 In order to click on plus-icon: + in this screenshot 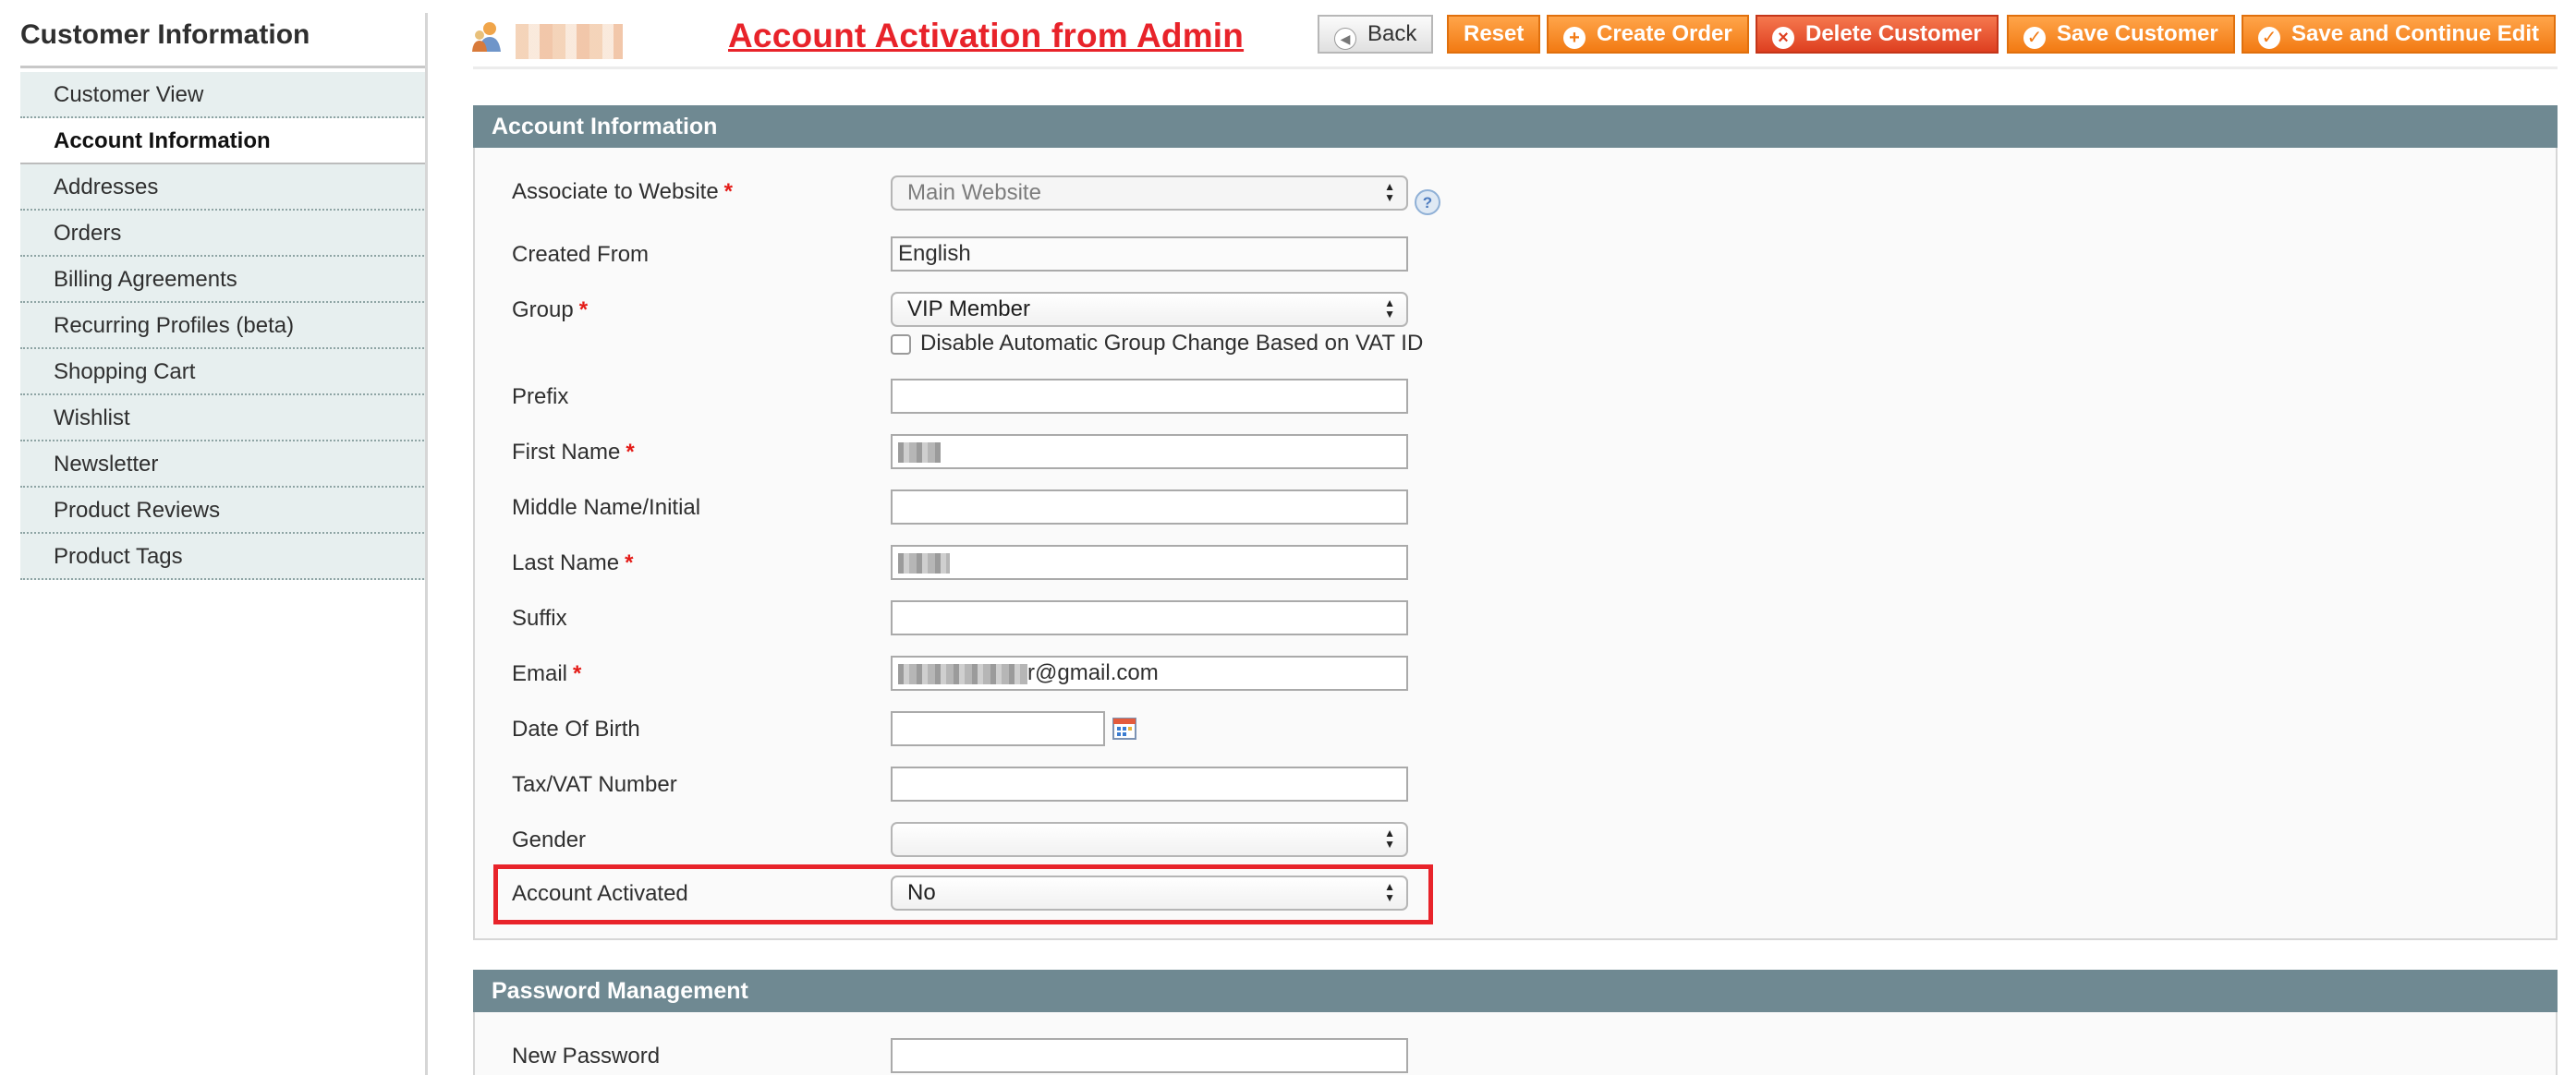, I will do `click(1574, 38)`.